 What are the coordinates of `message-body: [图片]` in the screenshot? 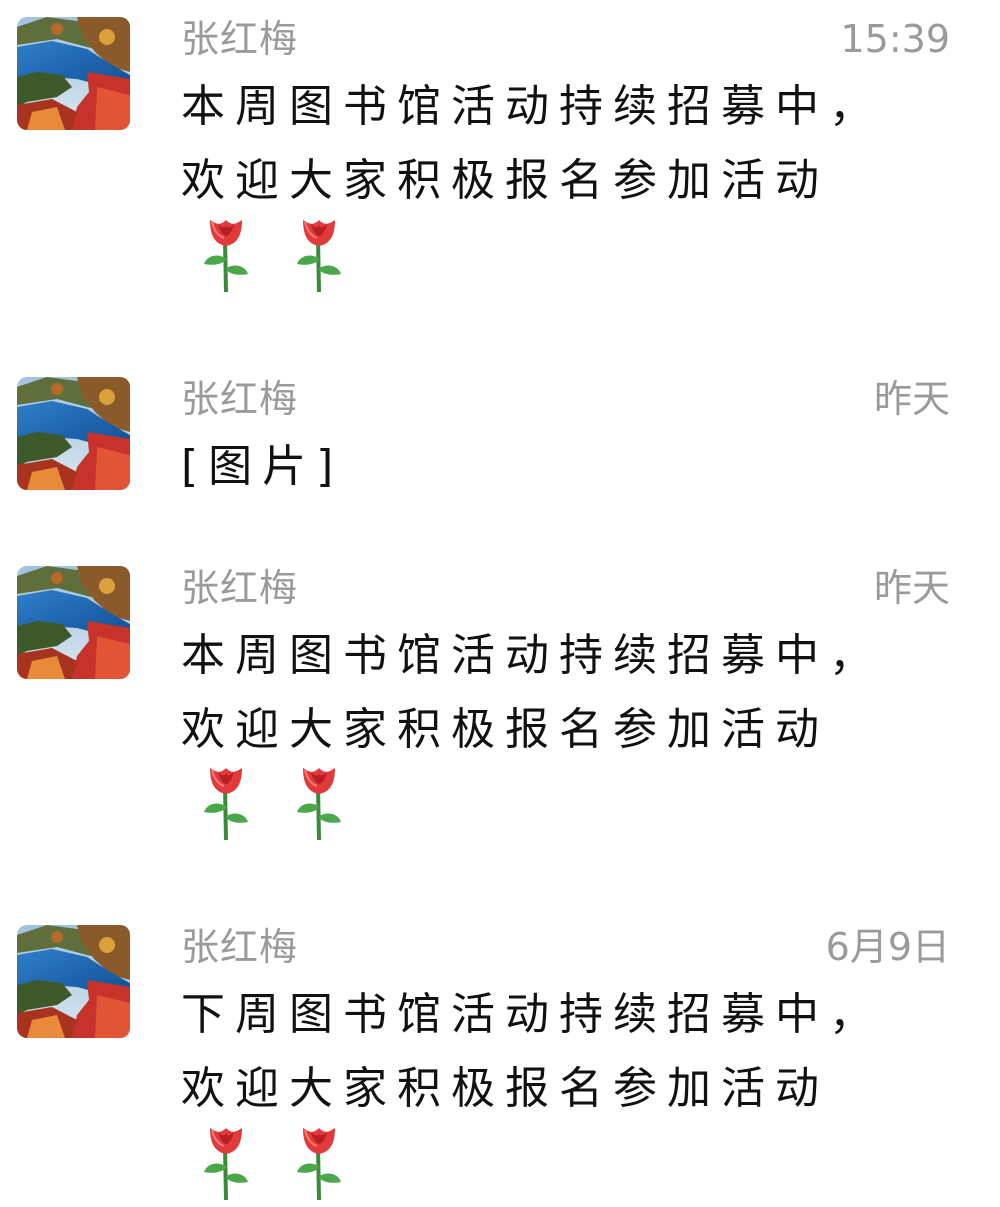 It's located at (561, 467).